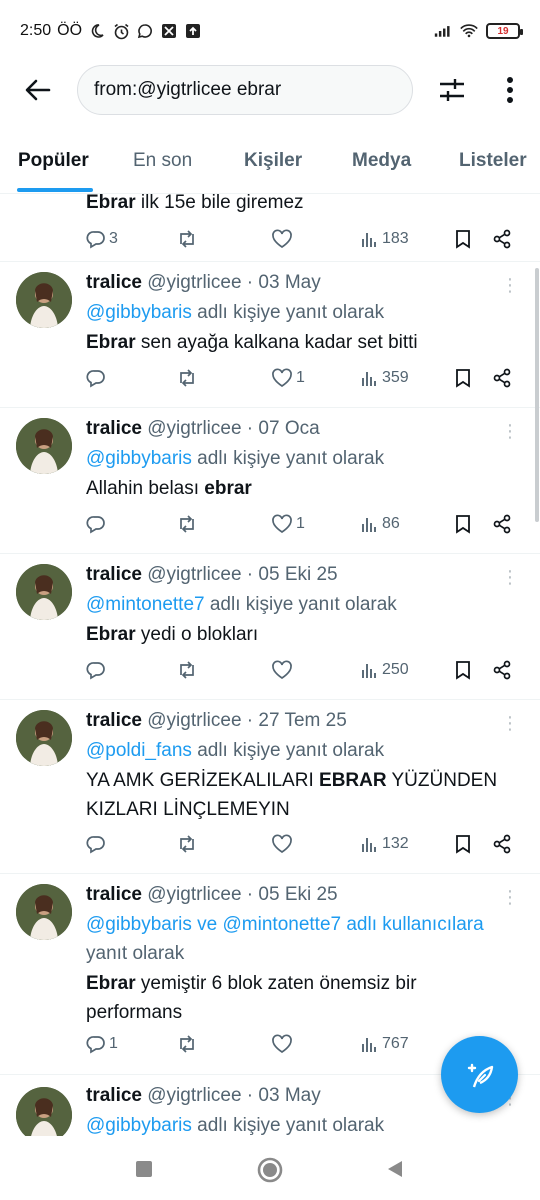 The image size is (540, 1200). Describe the element at coordinates (270, 31) in the screenshot. I see `status-bar: 2:50 ÖÖ 19` at that location.